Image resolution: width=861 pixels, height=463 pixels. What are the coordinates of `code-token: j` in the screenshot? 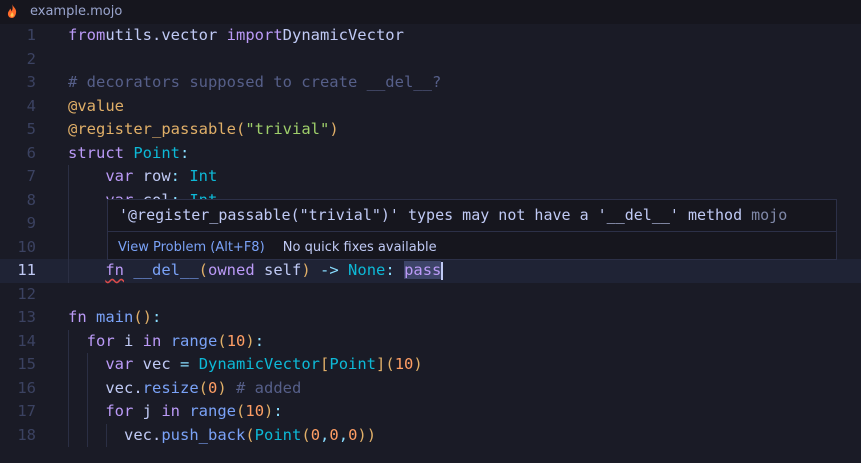 It's located at (147, 411).